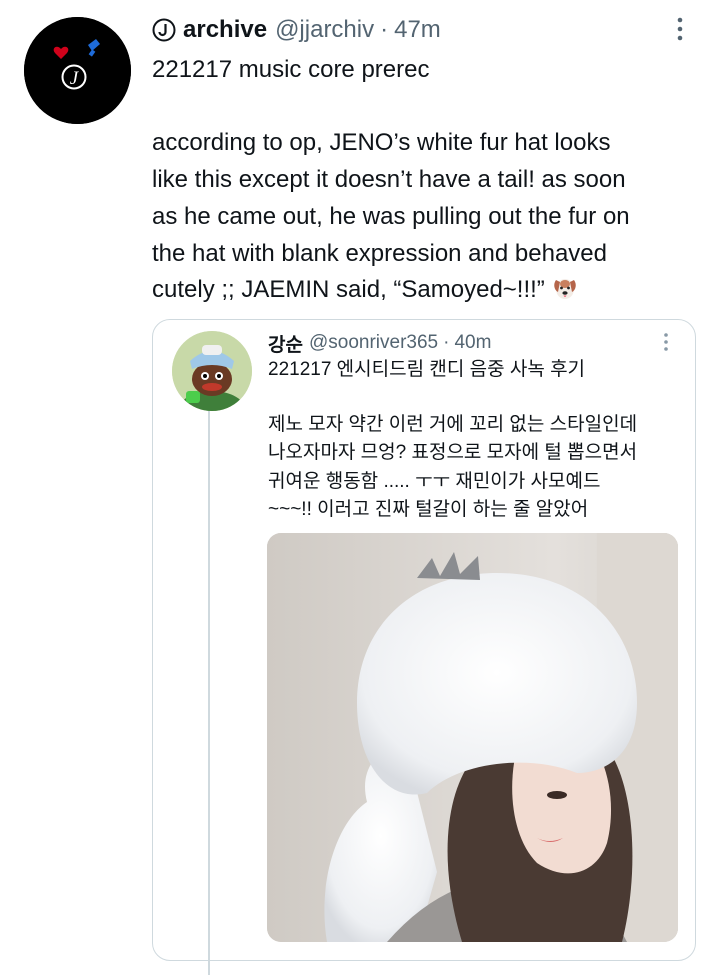  What do you see at coordinates (417, 30) in the screenshot?
I see `timestamp: 47m` at bounding box center [417, 30].